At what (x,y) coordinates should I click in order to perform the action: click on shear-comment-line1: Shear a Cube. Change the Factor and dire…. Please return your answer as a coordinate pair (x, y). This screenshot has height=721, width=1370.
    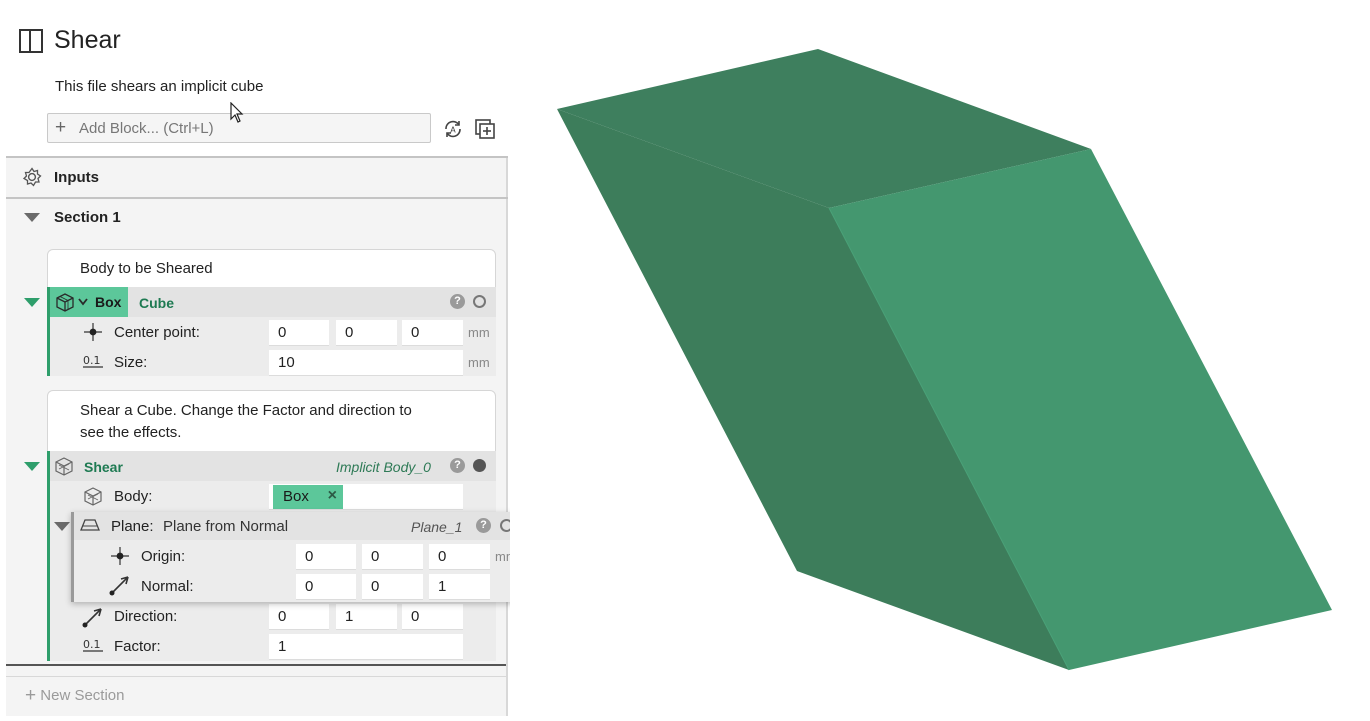
    Looking at the image, I should click on (246, 411).